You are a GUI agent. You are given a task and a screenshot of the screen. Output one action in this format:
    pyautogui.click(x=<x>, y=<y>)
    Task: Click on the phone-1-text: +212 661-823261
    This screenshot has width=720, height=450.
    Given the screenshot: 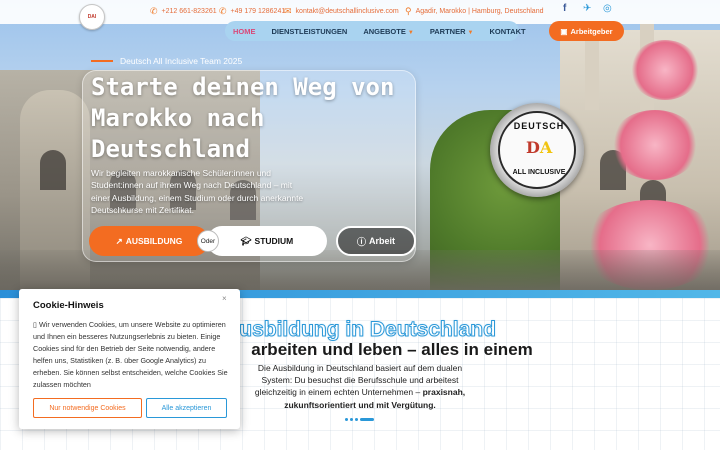 What is the action you would take?
    pyautogui.click(x=189, y=11)
    